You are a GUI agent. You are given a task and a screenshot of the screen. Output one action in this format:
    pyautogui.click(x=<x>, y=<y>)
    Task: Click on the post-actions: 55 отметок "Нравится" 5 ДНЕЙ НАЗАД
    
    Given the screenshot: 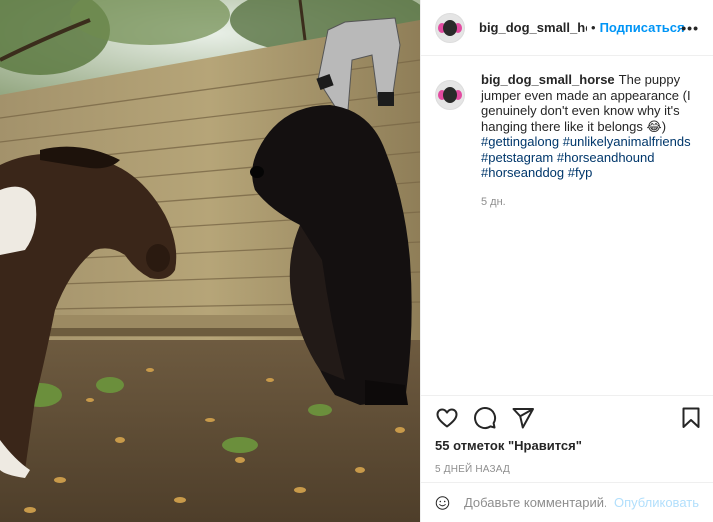 What is the action you would take?
    pyautogui.click(x=567, y=435)
    